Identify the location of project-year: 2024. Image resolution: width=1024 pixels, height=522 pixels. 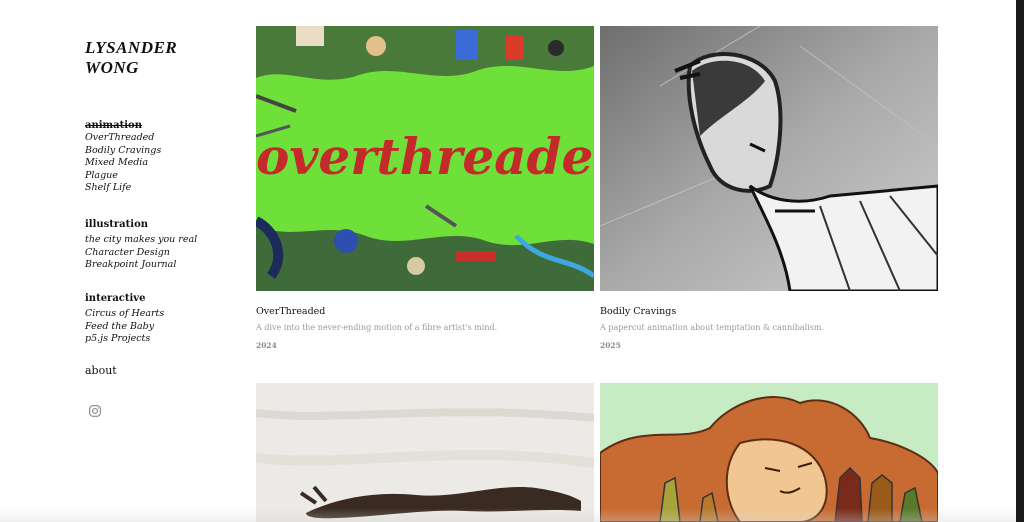
(266, 345).